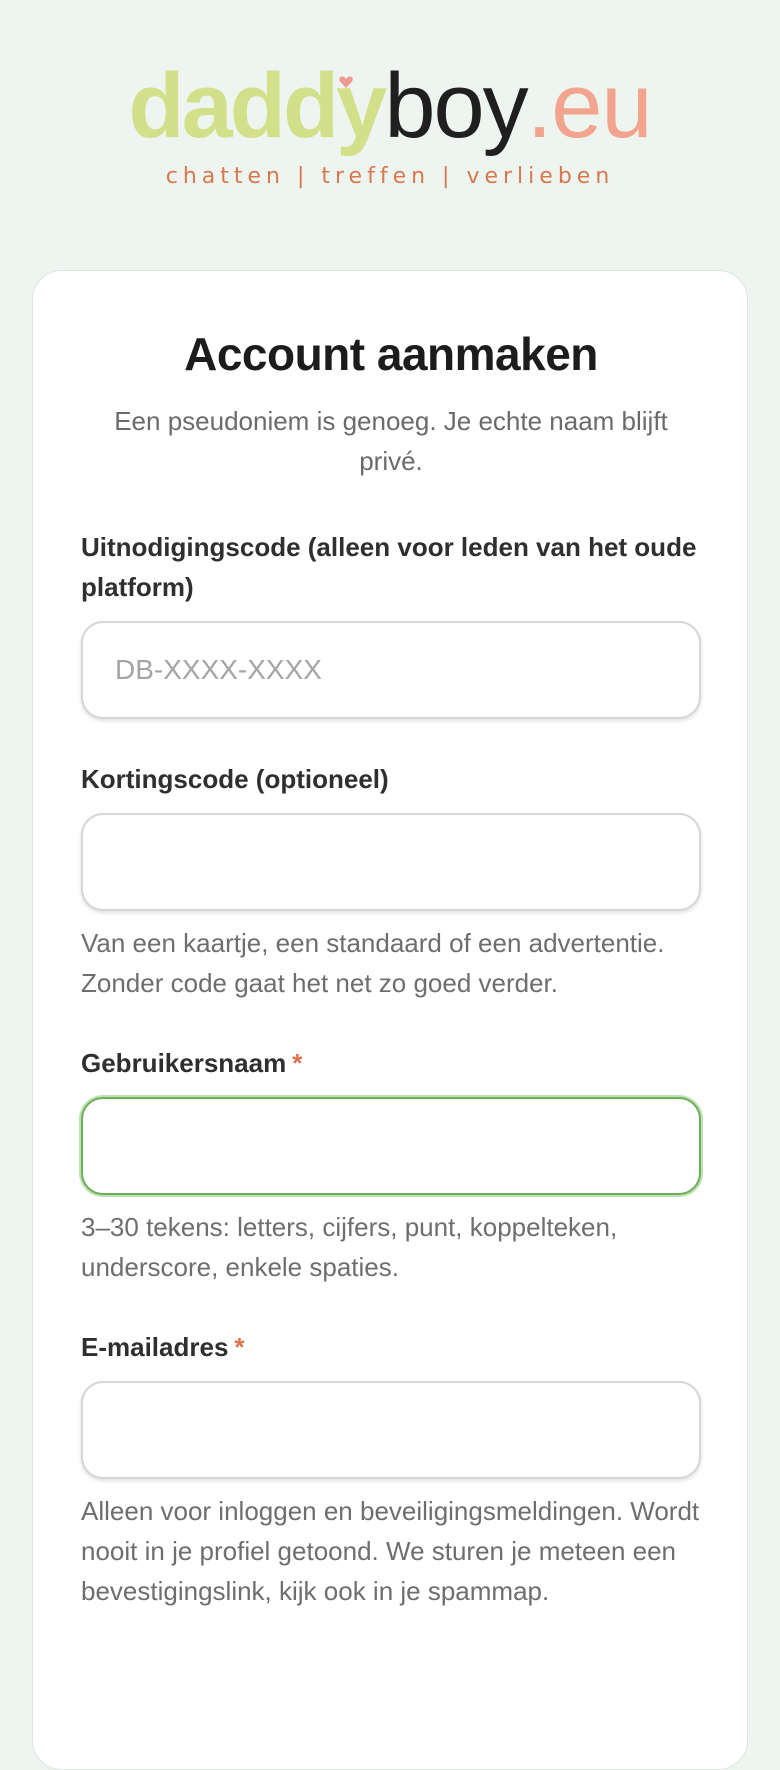  I want to click on logo-daddy: daddy, so click(257, 106).